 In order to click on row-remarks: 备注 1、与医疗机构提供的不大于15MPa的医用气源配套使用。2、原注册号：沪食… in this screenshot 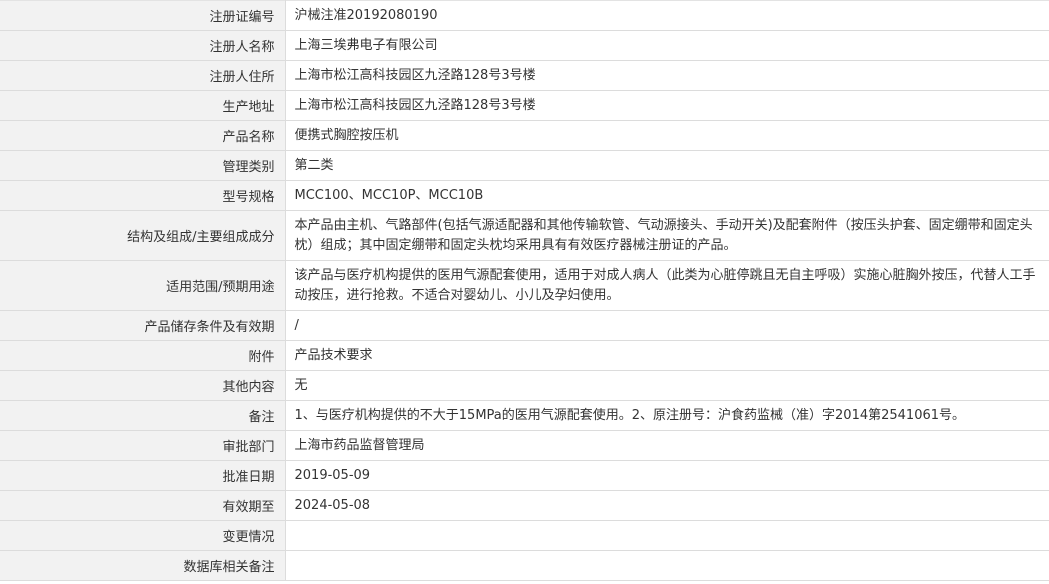, I will do `click(524, 415)`.